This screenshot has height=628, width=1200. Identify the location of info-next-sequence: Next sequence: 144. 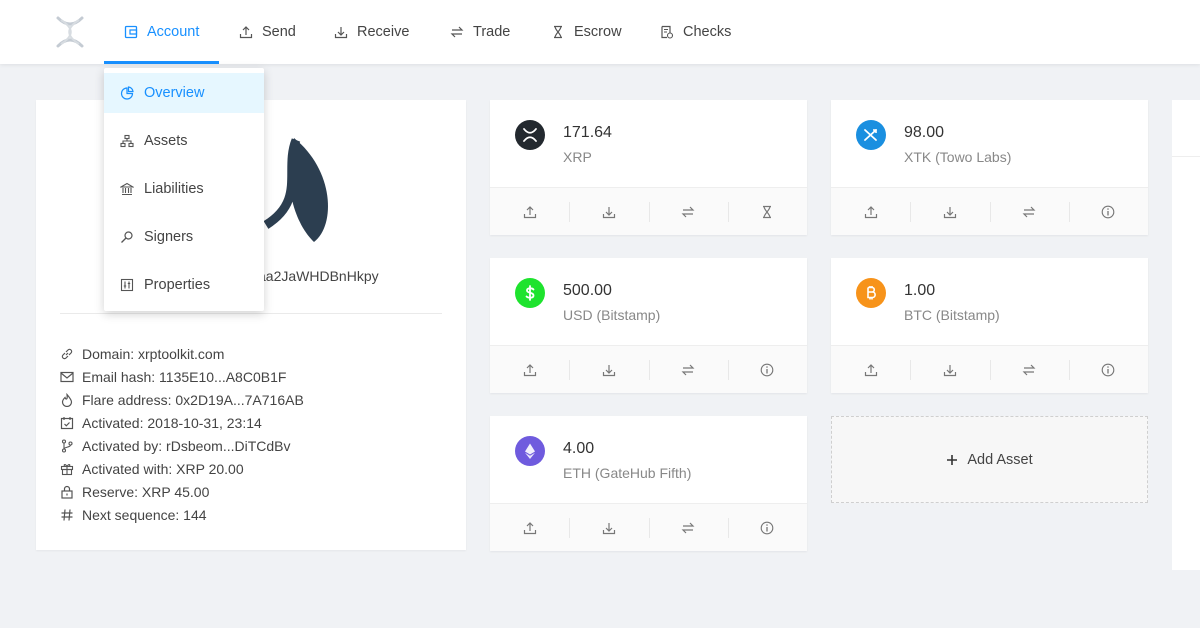
(182, 514).